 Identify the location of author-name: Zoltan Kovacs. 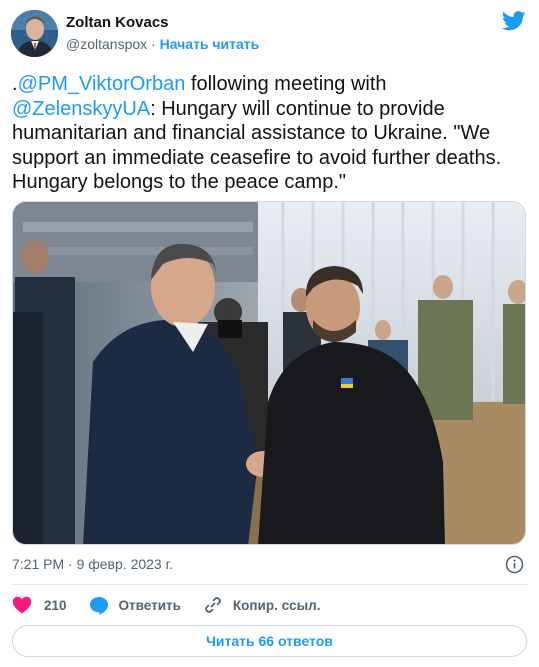
(117, 22).